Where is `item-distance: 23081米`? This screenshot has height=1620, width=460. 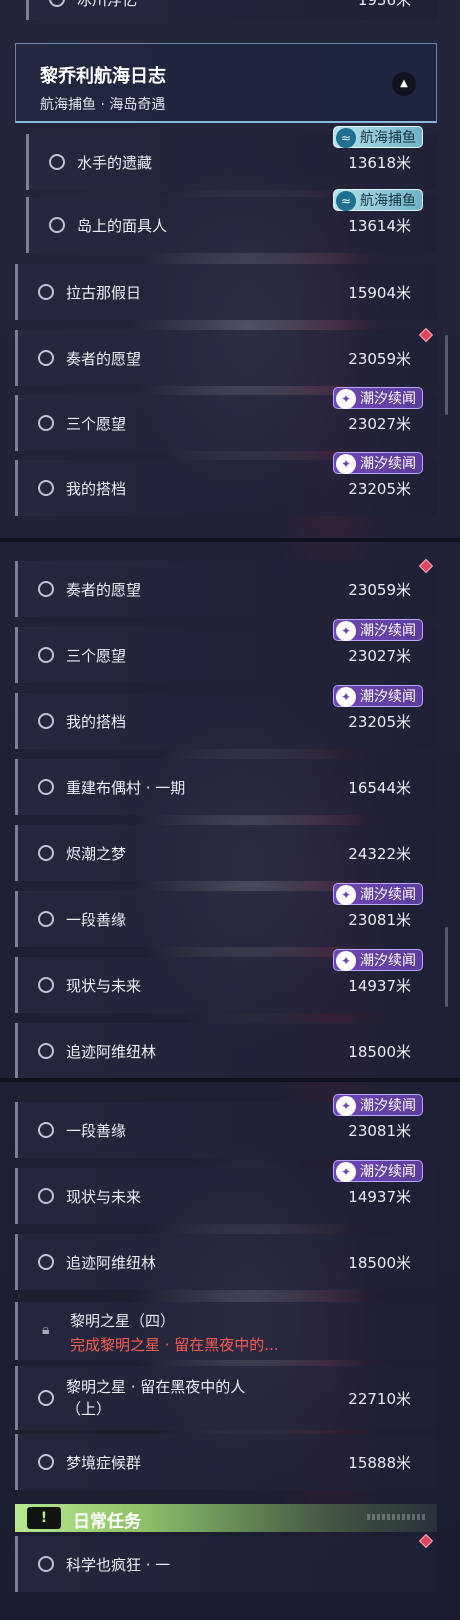 item-distance: 23081米 is located at coordinates (379, 919).